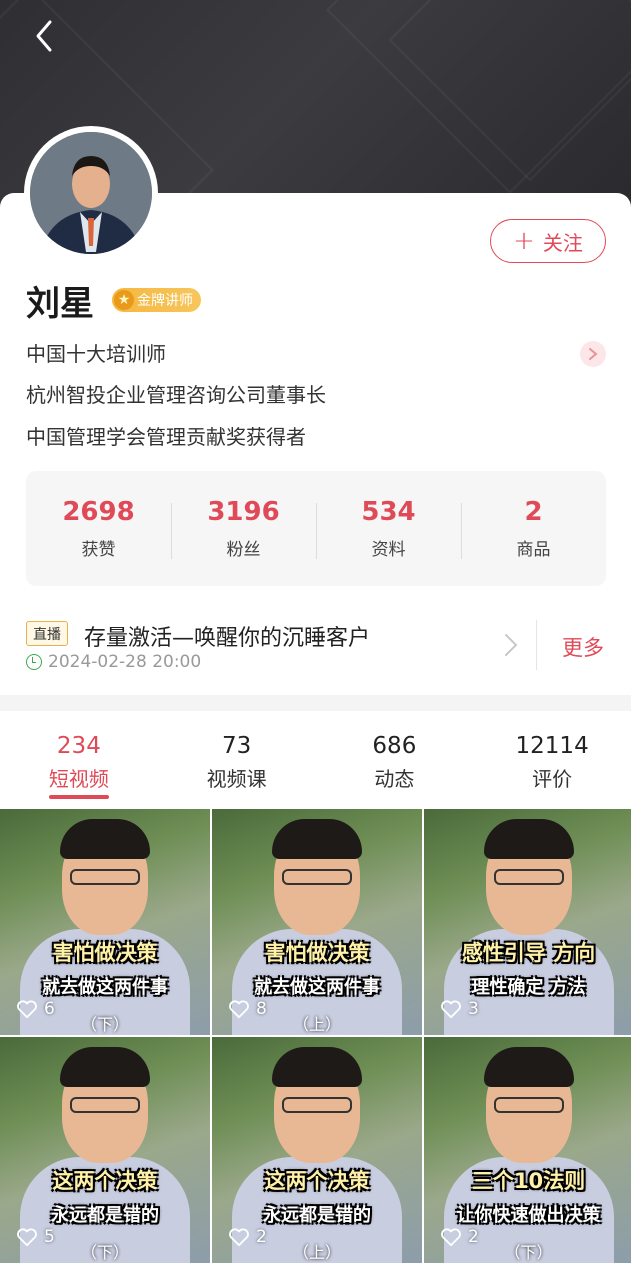  I want to click on video-caption-main: 感性引导 方向, so click(528, 953).